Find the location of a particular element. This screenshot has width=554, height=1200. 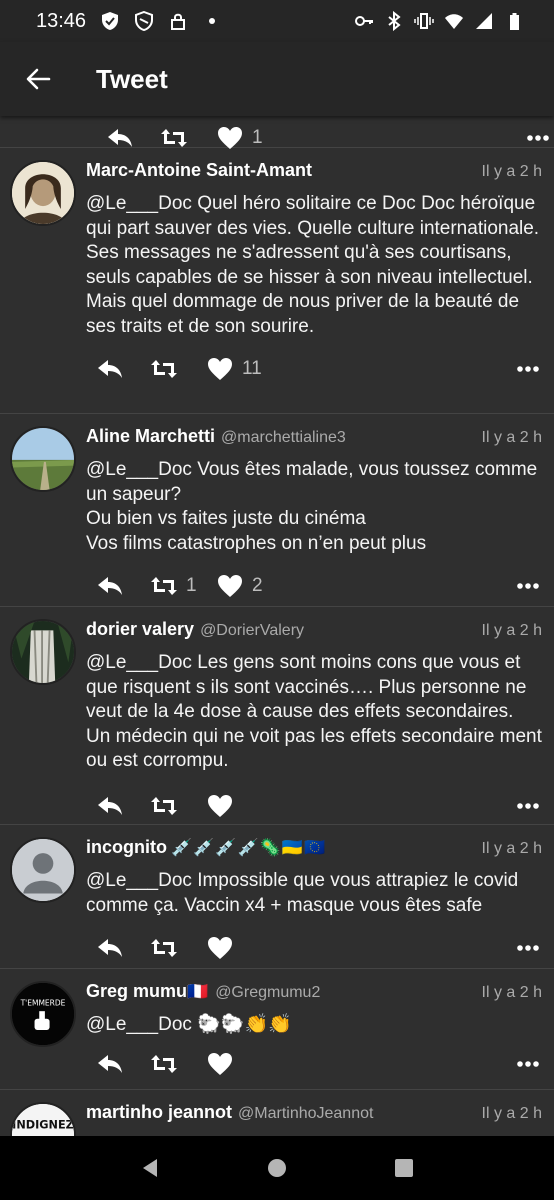

author-name: Greg mumu is located at coordinates (136, 991).